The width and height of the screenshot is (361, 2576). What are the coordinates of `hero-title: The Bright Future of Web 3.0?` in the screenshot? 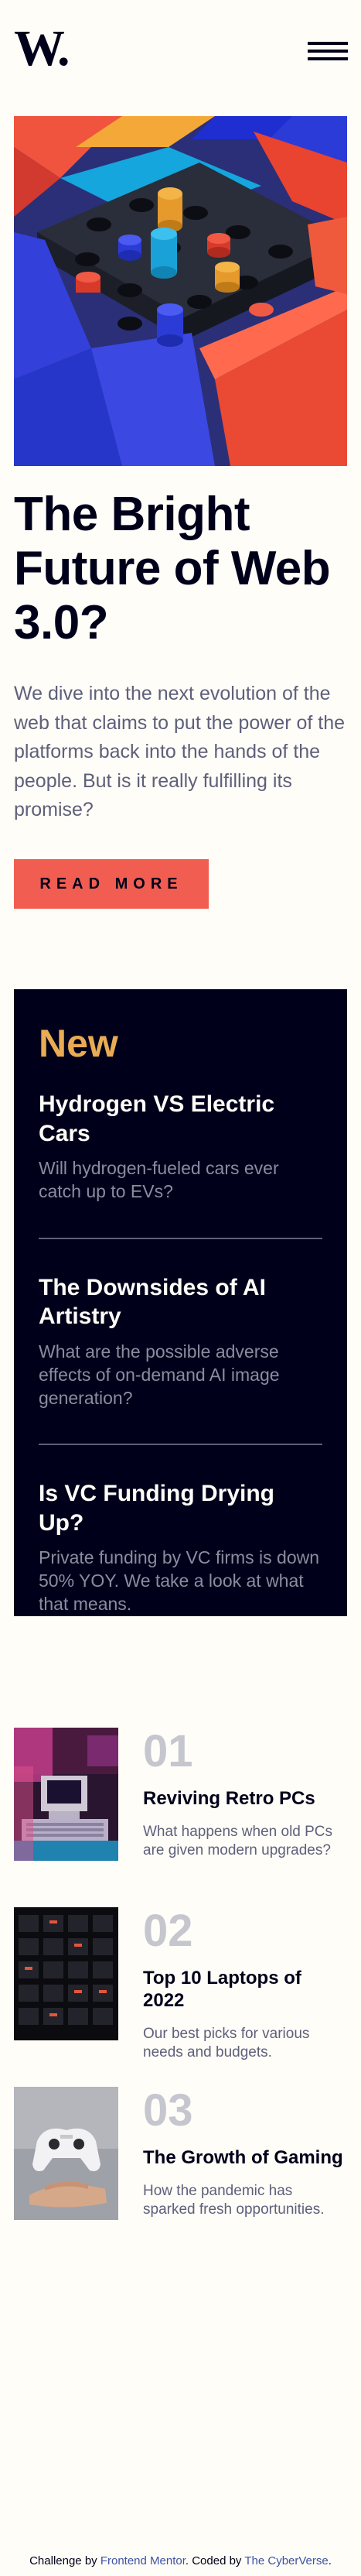 It's located at (172, 569).